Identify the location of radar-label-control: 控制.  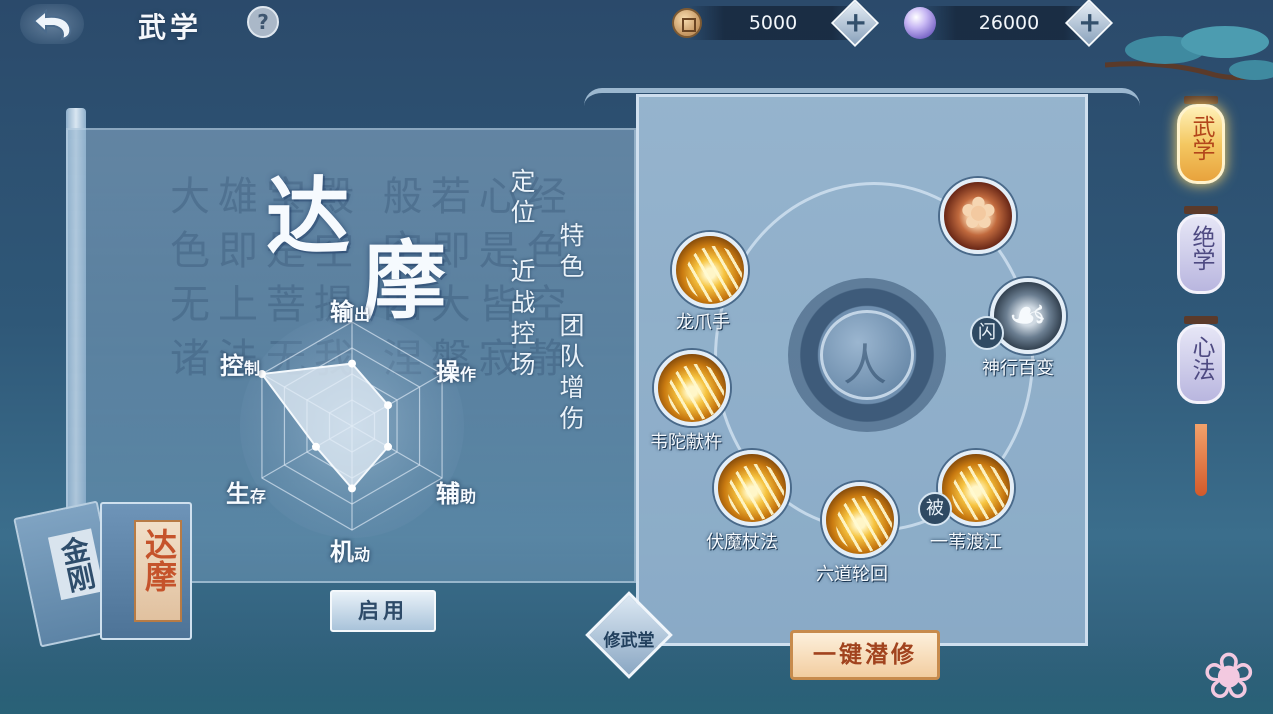
(240, 365).